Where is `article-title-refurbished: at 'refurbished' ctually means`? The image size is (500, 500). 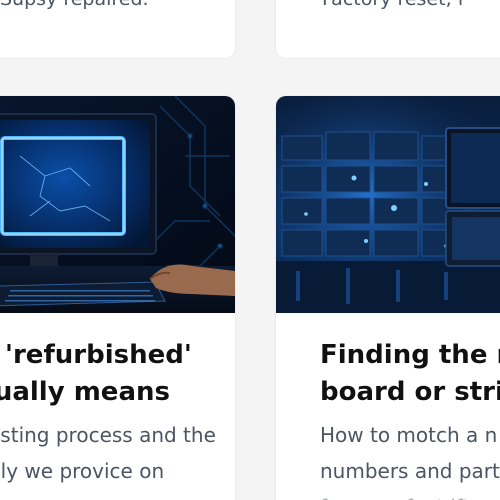 article-title-refurbished: at 'refurbished' ctually means is located at coordinates (96, 374).